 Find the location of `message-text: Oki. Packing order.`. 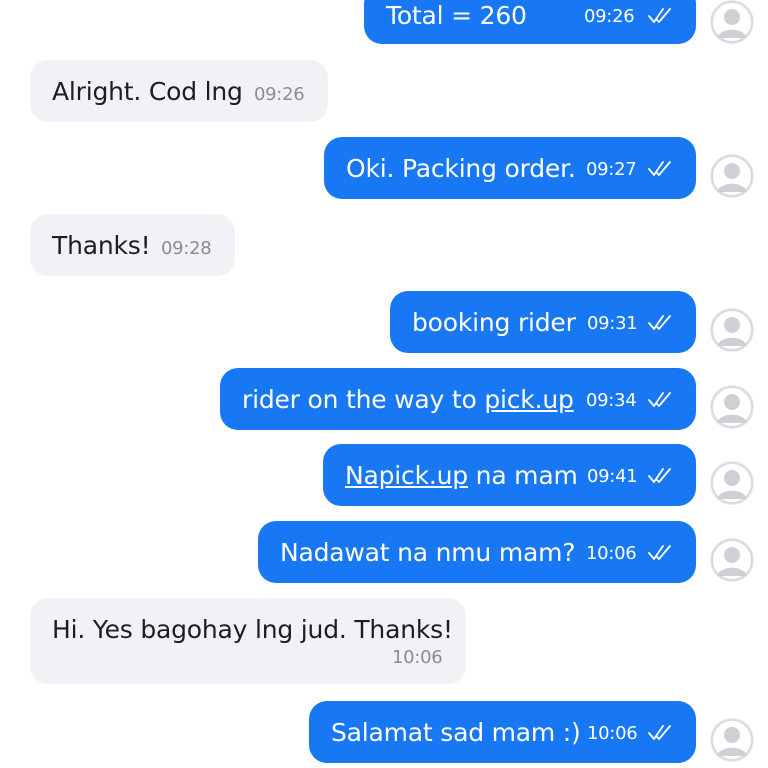

message-text: Oki. Packing order. is located at coordinates (461, 168).